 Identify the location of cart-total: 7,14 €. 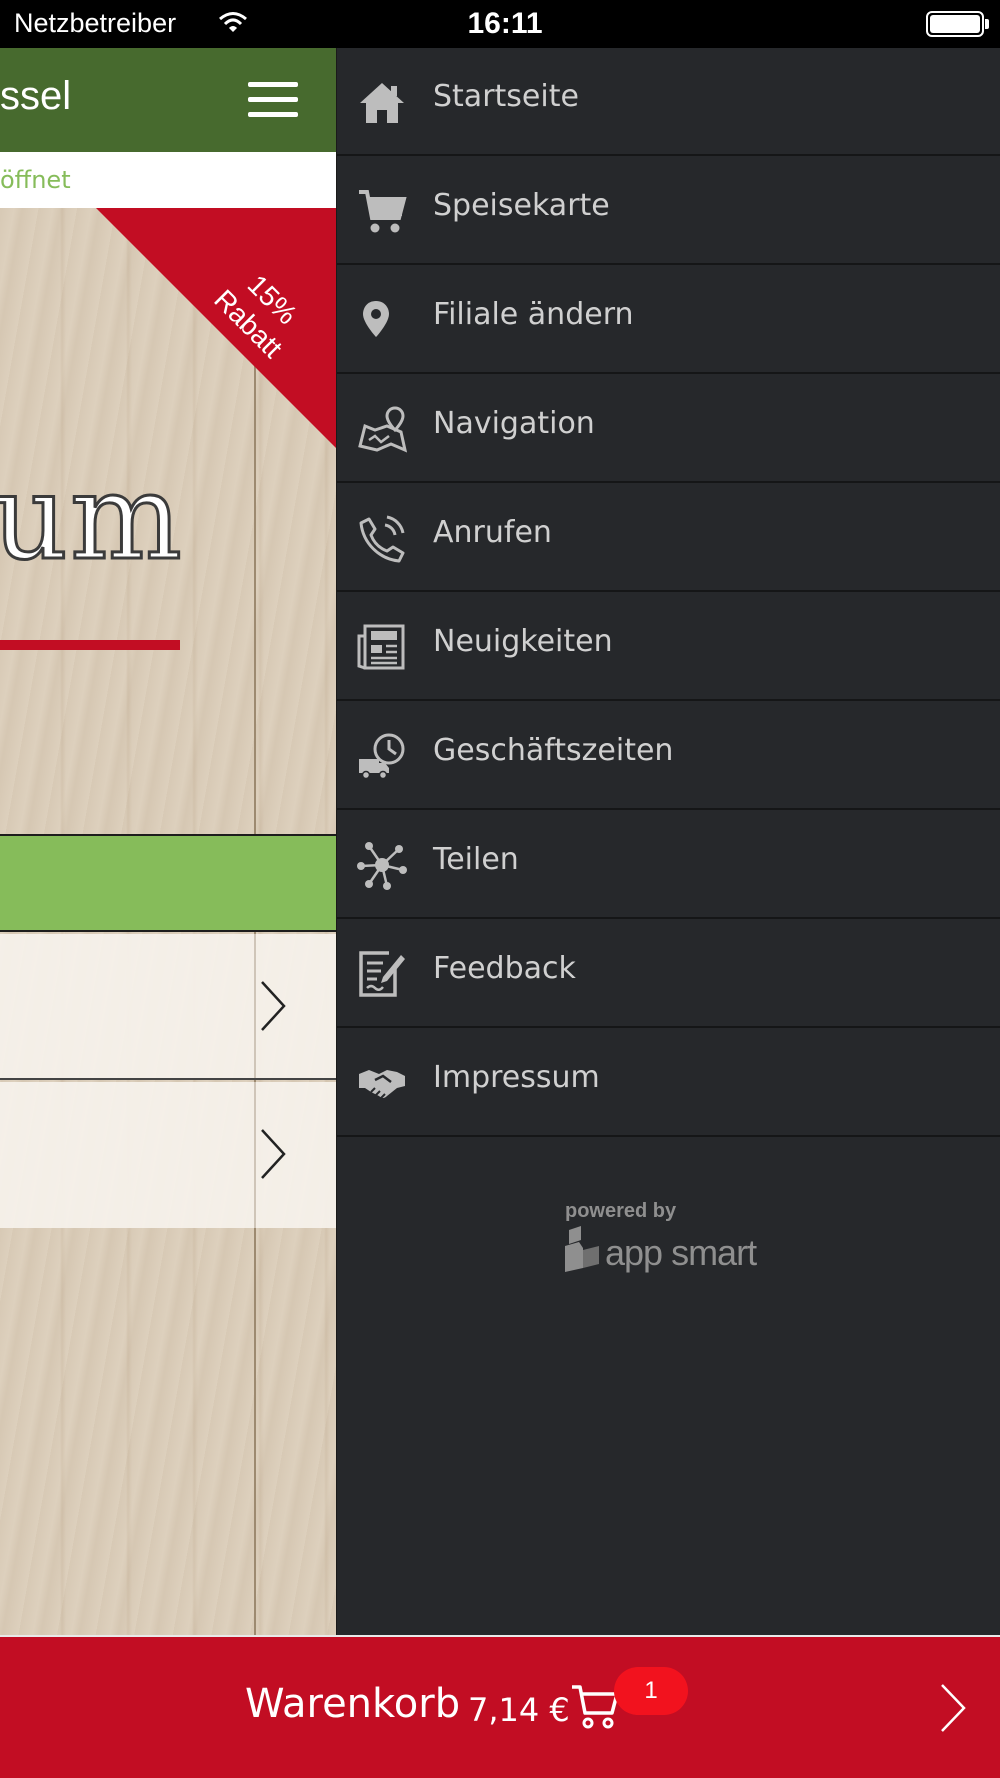
(519, 1710).